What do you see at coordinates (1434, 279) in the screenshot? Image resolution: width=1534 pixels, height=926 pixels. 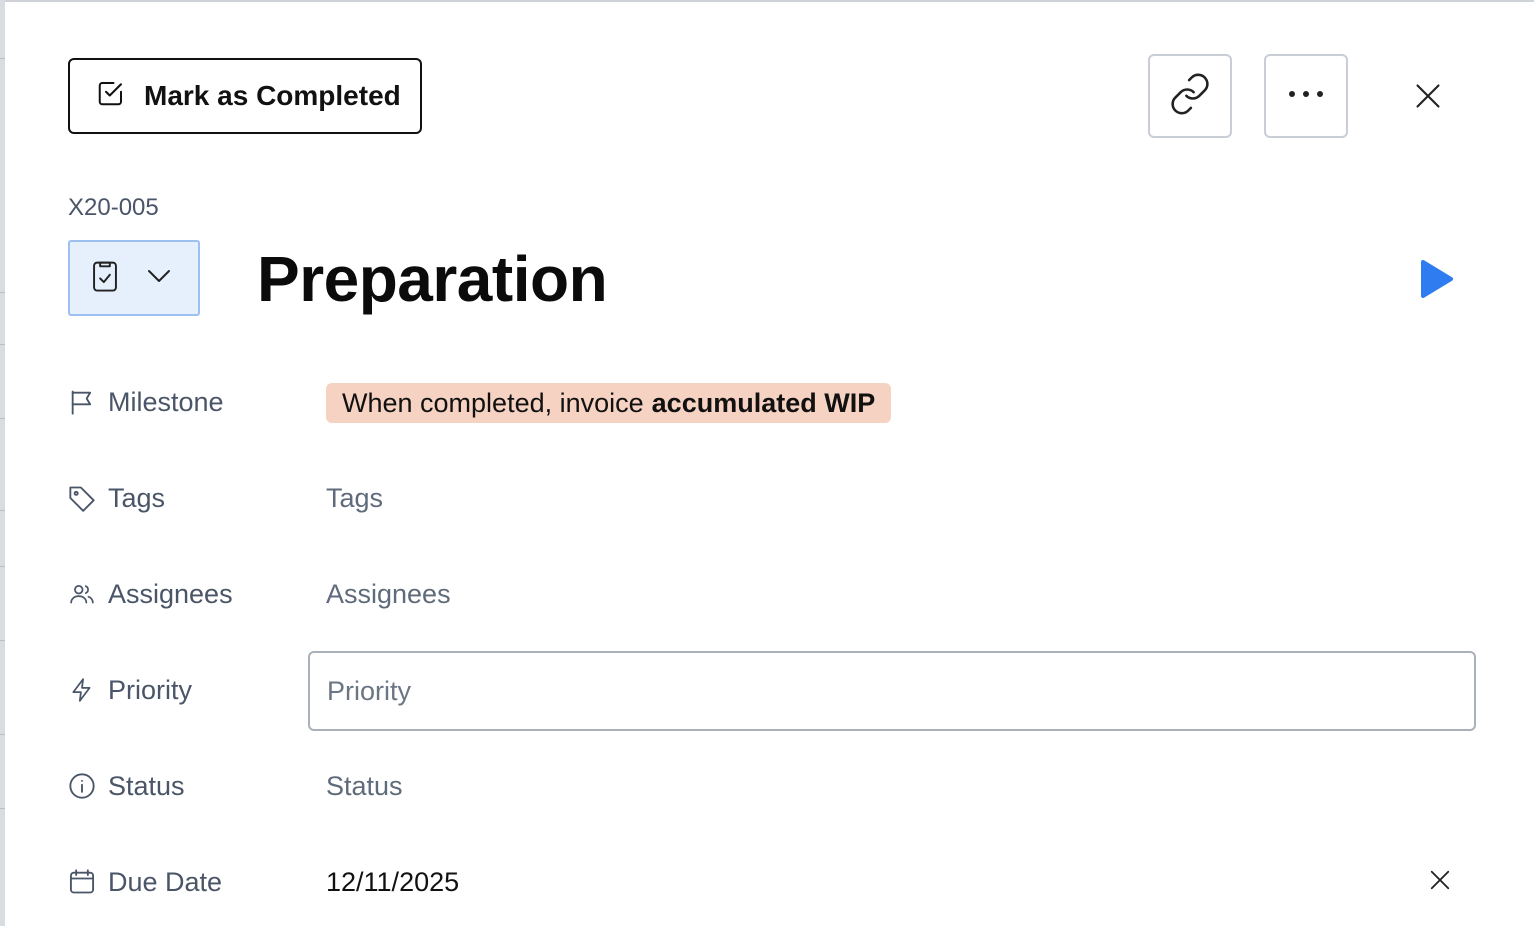 I see `start-timer-button` at bounding box center [1434, 279].